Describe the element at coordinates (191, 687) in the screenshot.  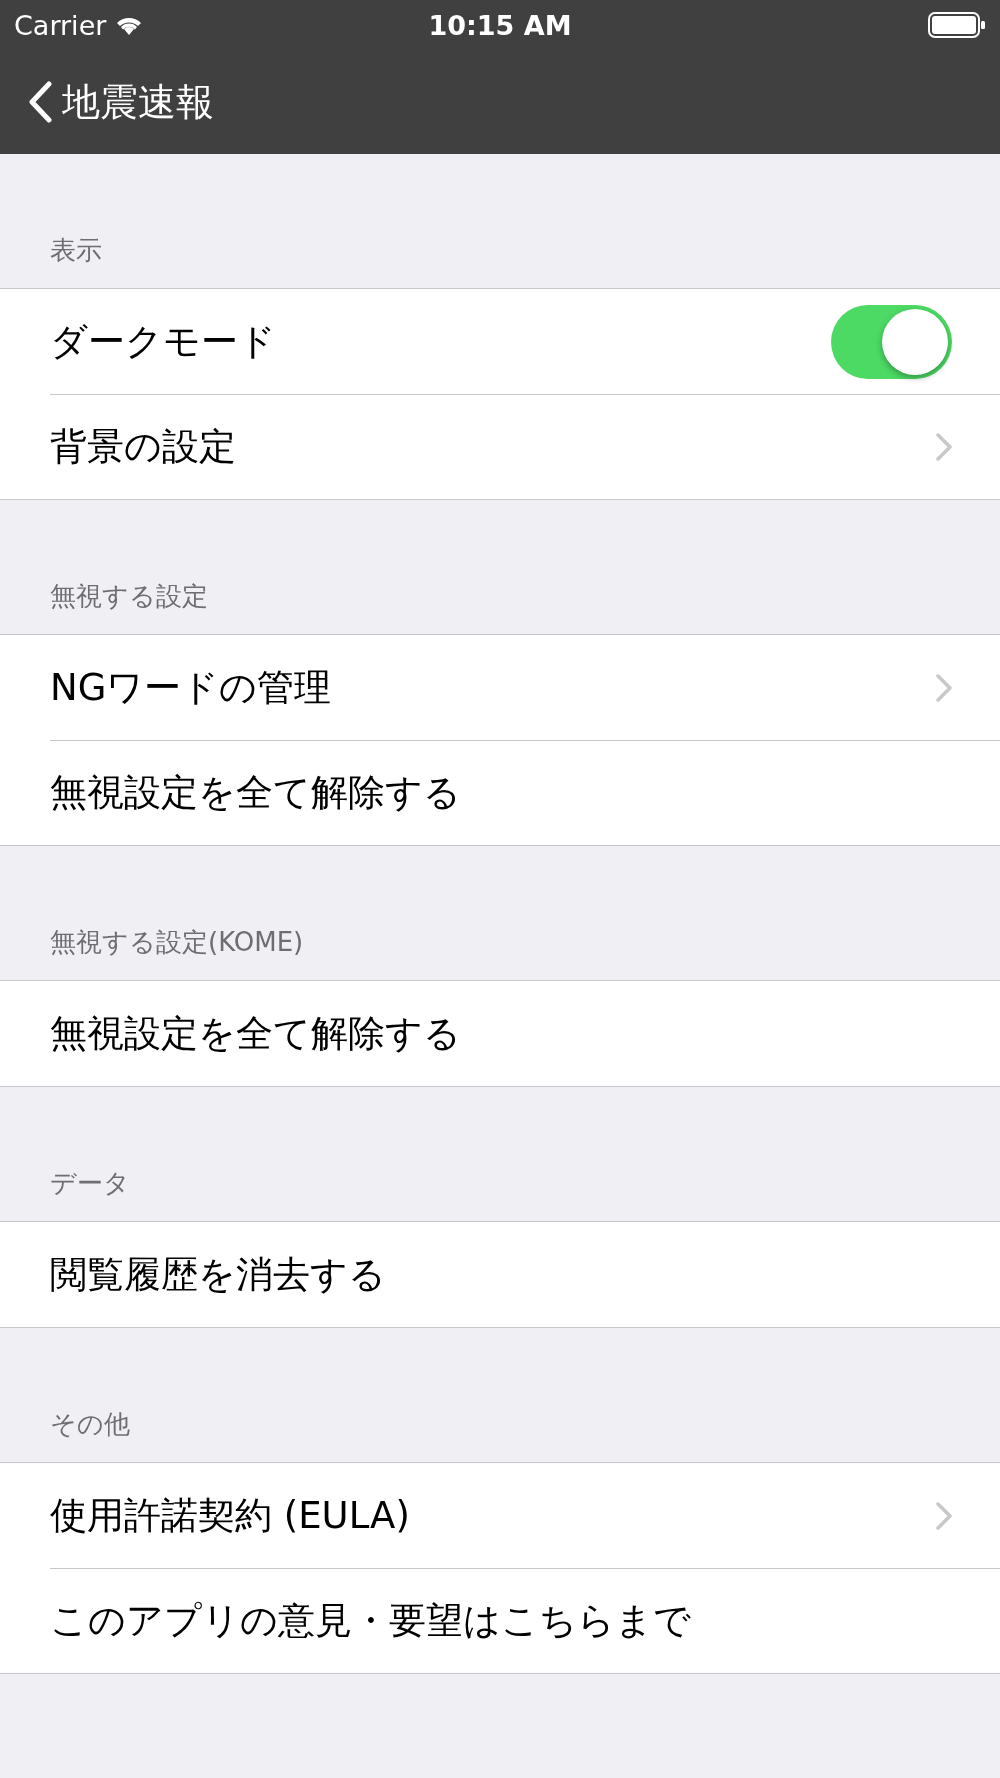
I see `row-label: NGワードの管理` at that location.